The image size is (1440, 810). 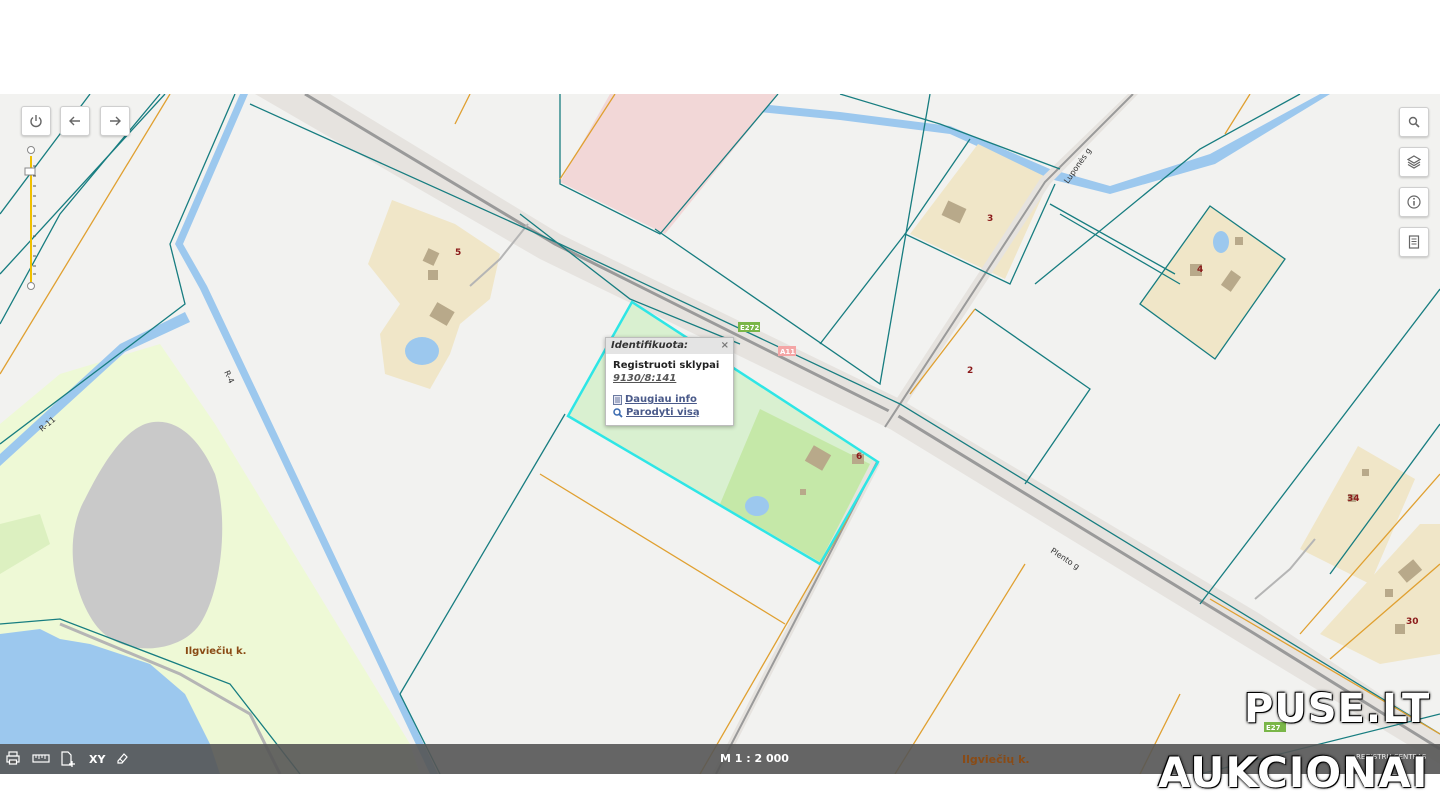 I want to click on power-icon, so click(x=36, y=121).